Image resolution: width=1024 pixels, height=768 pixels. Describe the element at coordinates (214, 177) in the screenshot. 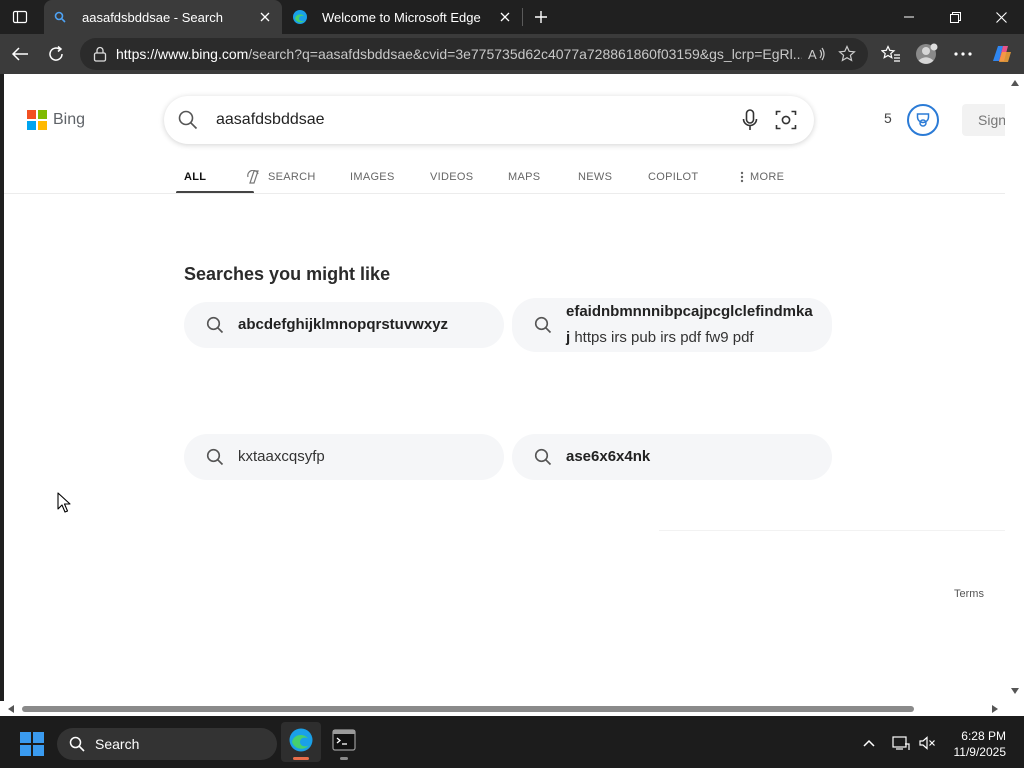

I see `tab-all: ALL` at that location.